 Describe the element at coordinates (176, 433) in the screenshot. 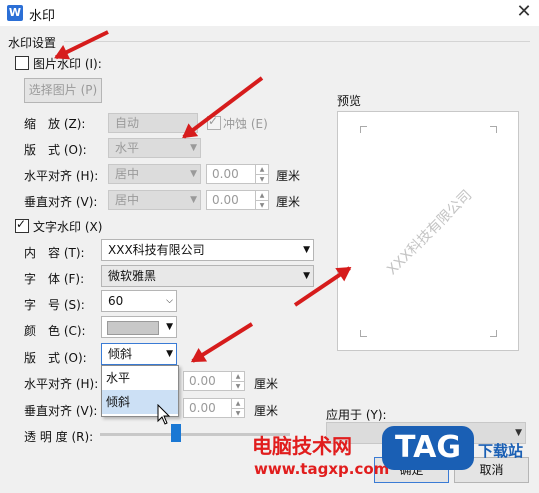

I see `transparency-slider-thumb` at that location.